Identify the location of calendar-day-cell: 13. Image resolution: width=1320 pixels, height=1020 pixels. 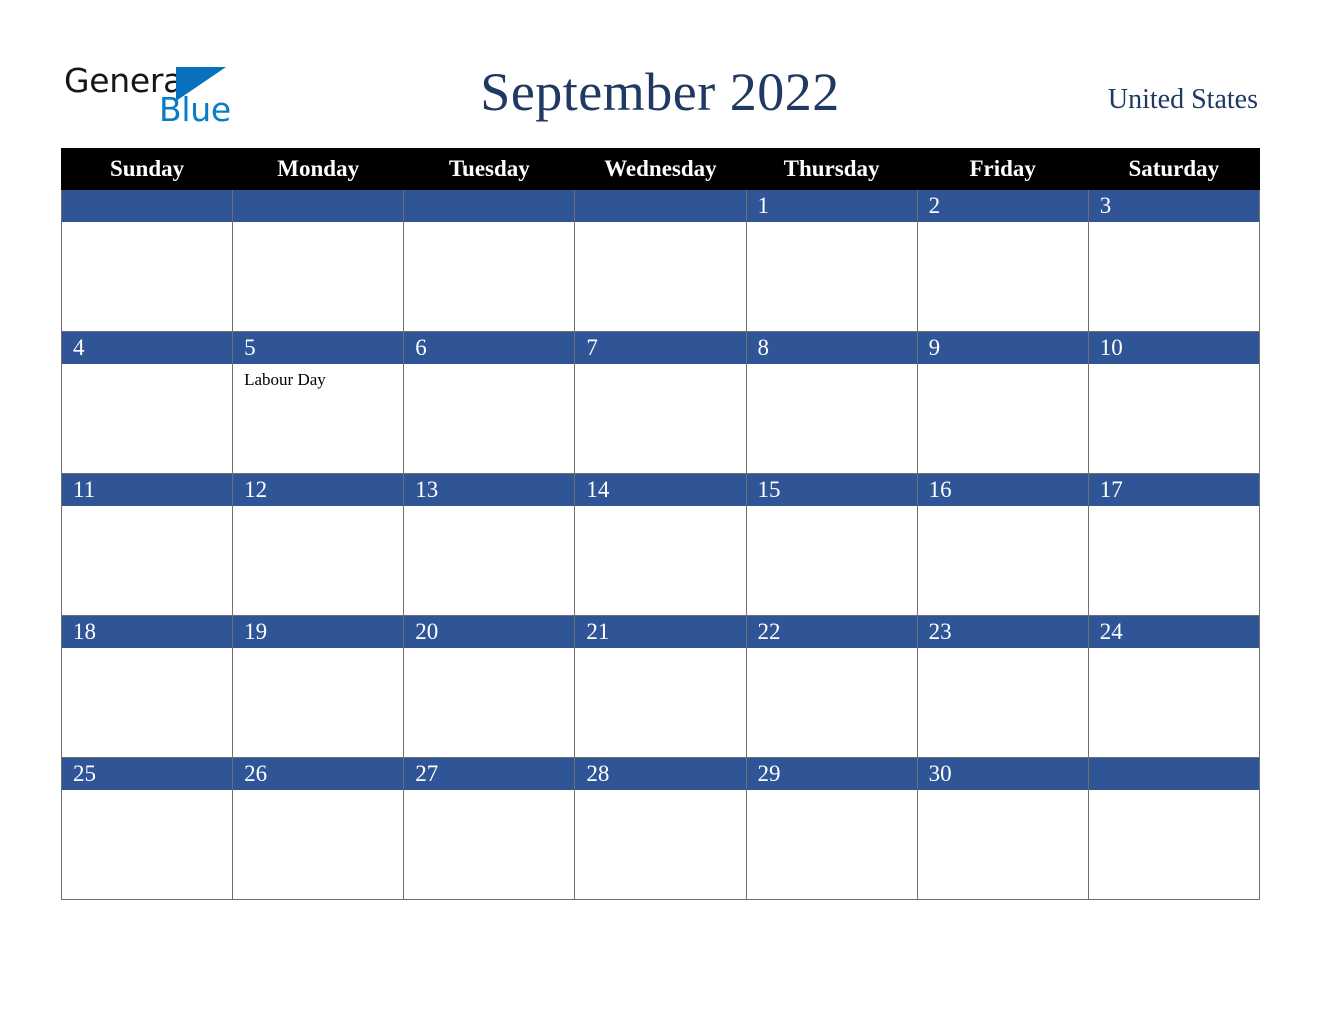
(489, 544).